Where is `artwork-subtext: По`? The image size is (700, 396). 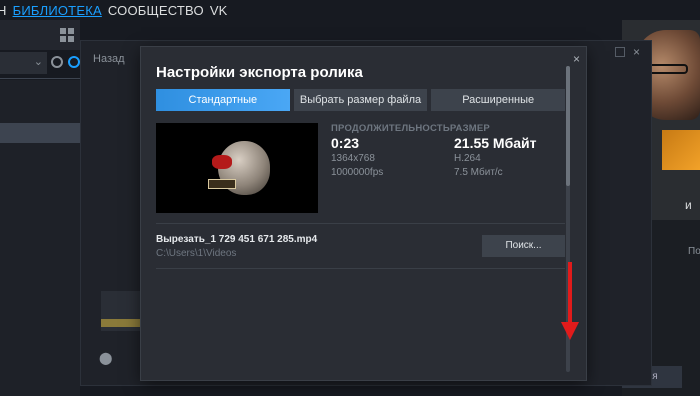 artwork-subtext: По is located at coordinates (694, 251).